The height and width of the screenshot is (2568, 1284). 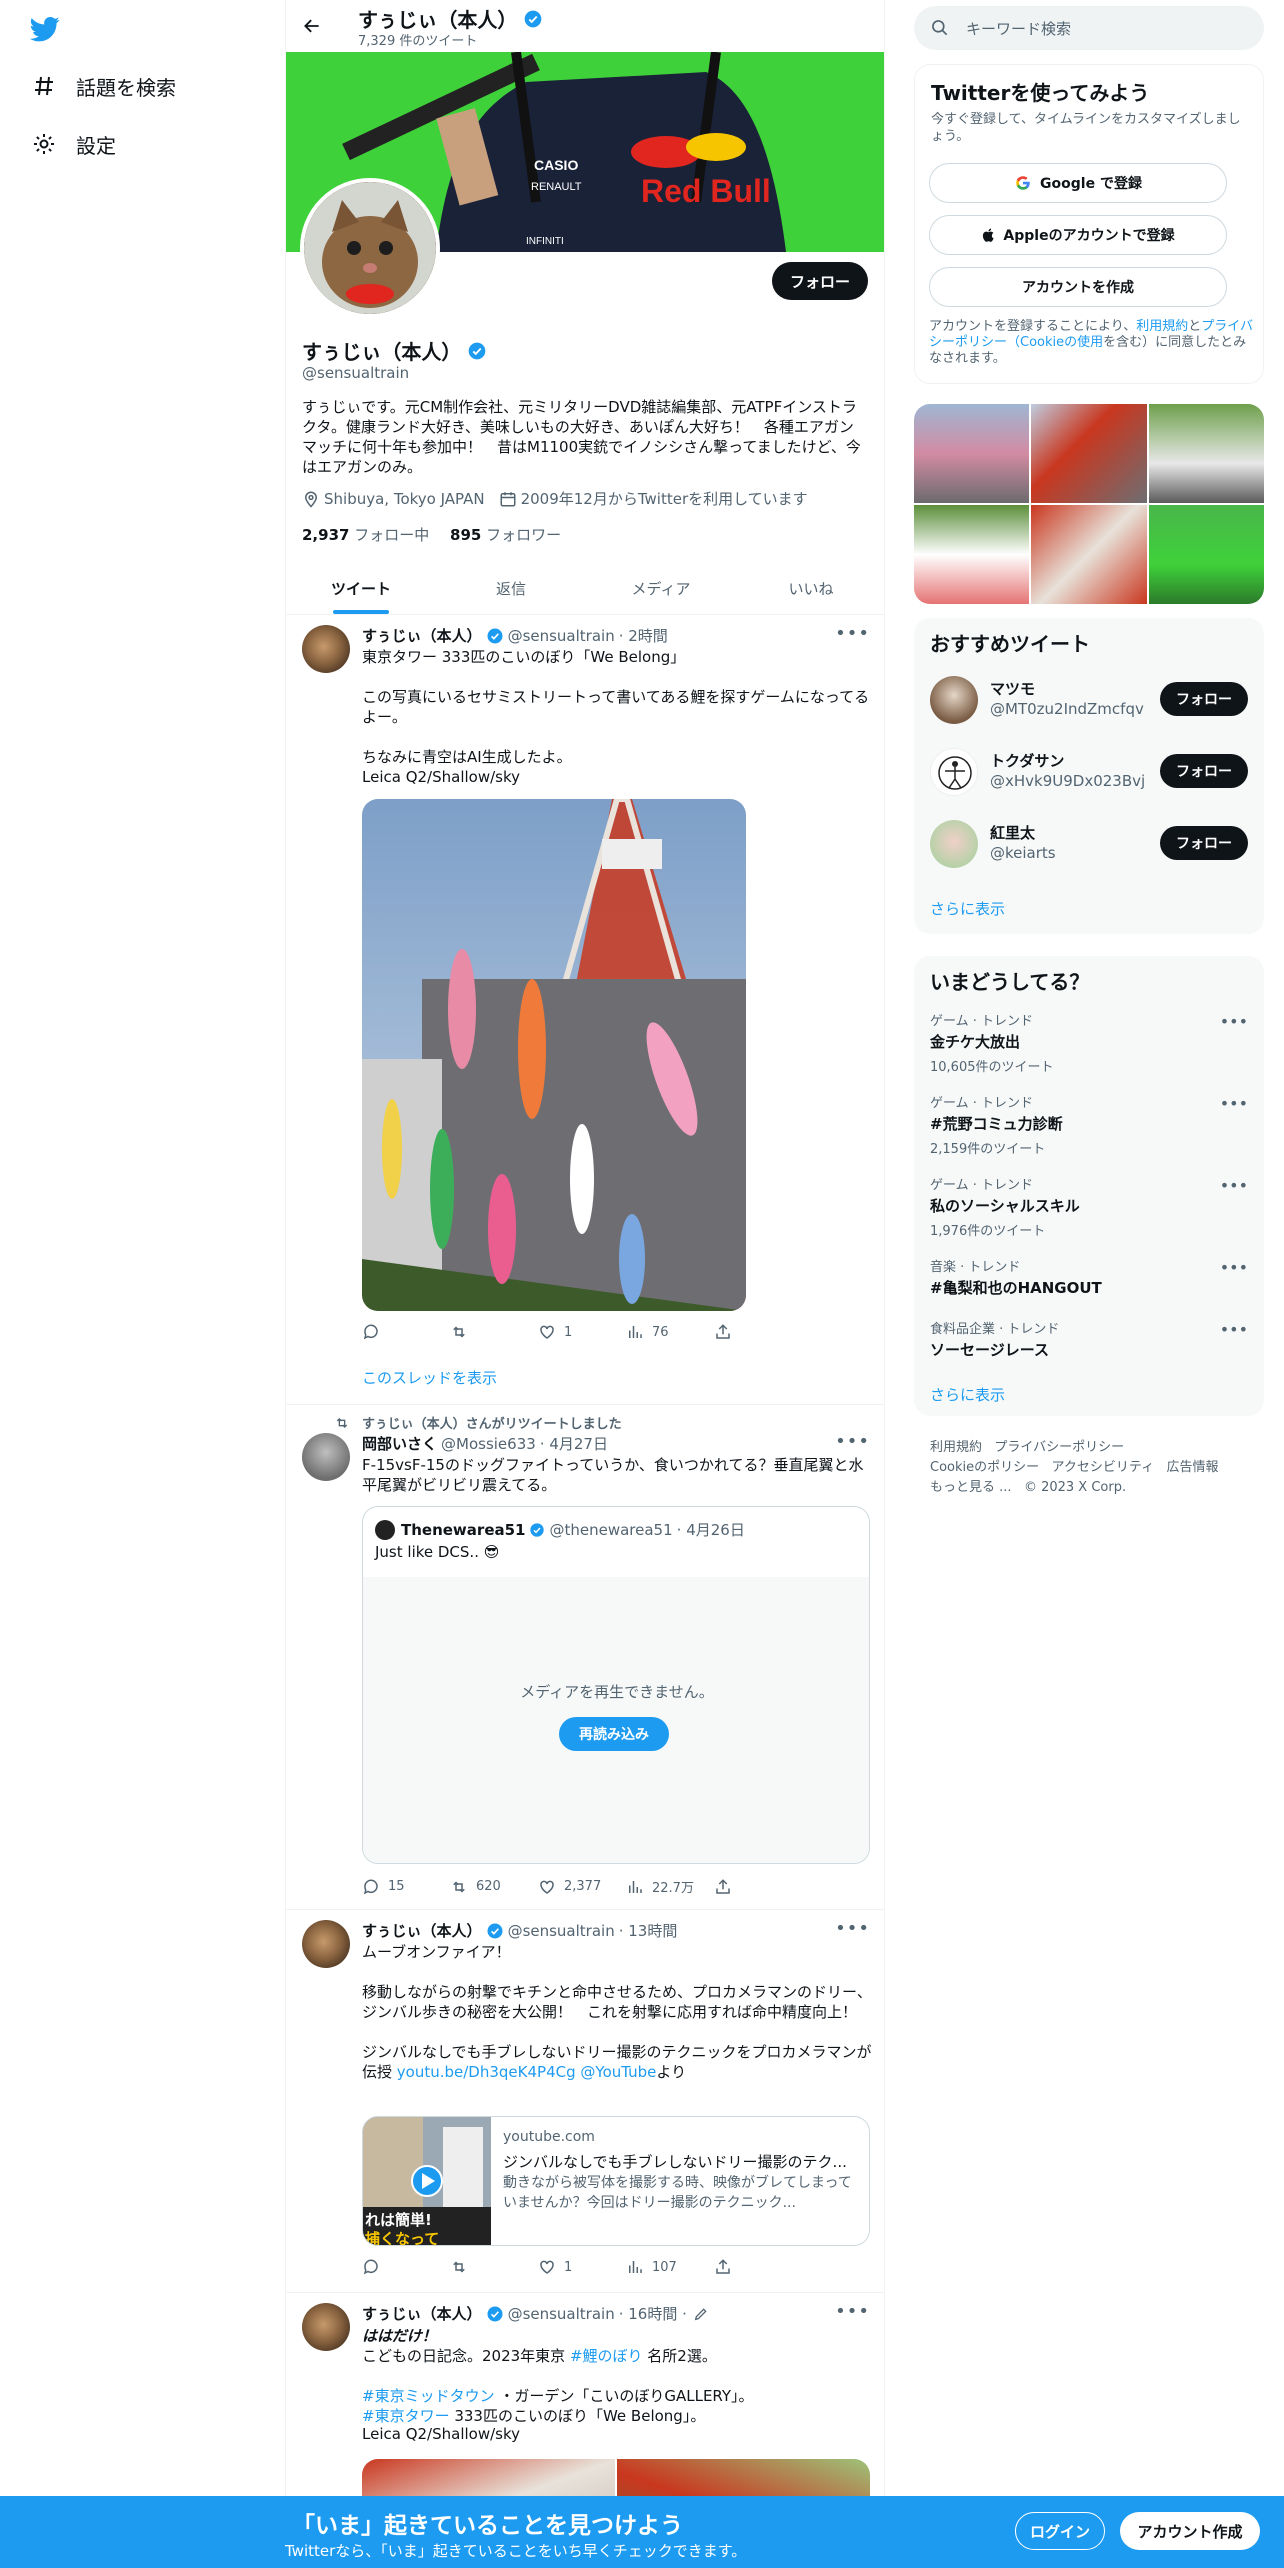 What do you see at coordinates (1162, 326) in the screenshot?
I see `terms-link: 利用規約` at bounding box center [1162, 326].